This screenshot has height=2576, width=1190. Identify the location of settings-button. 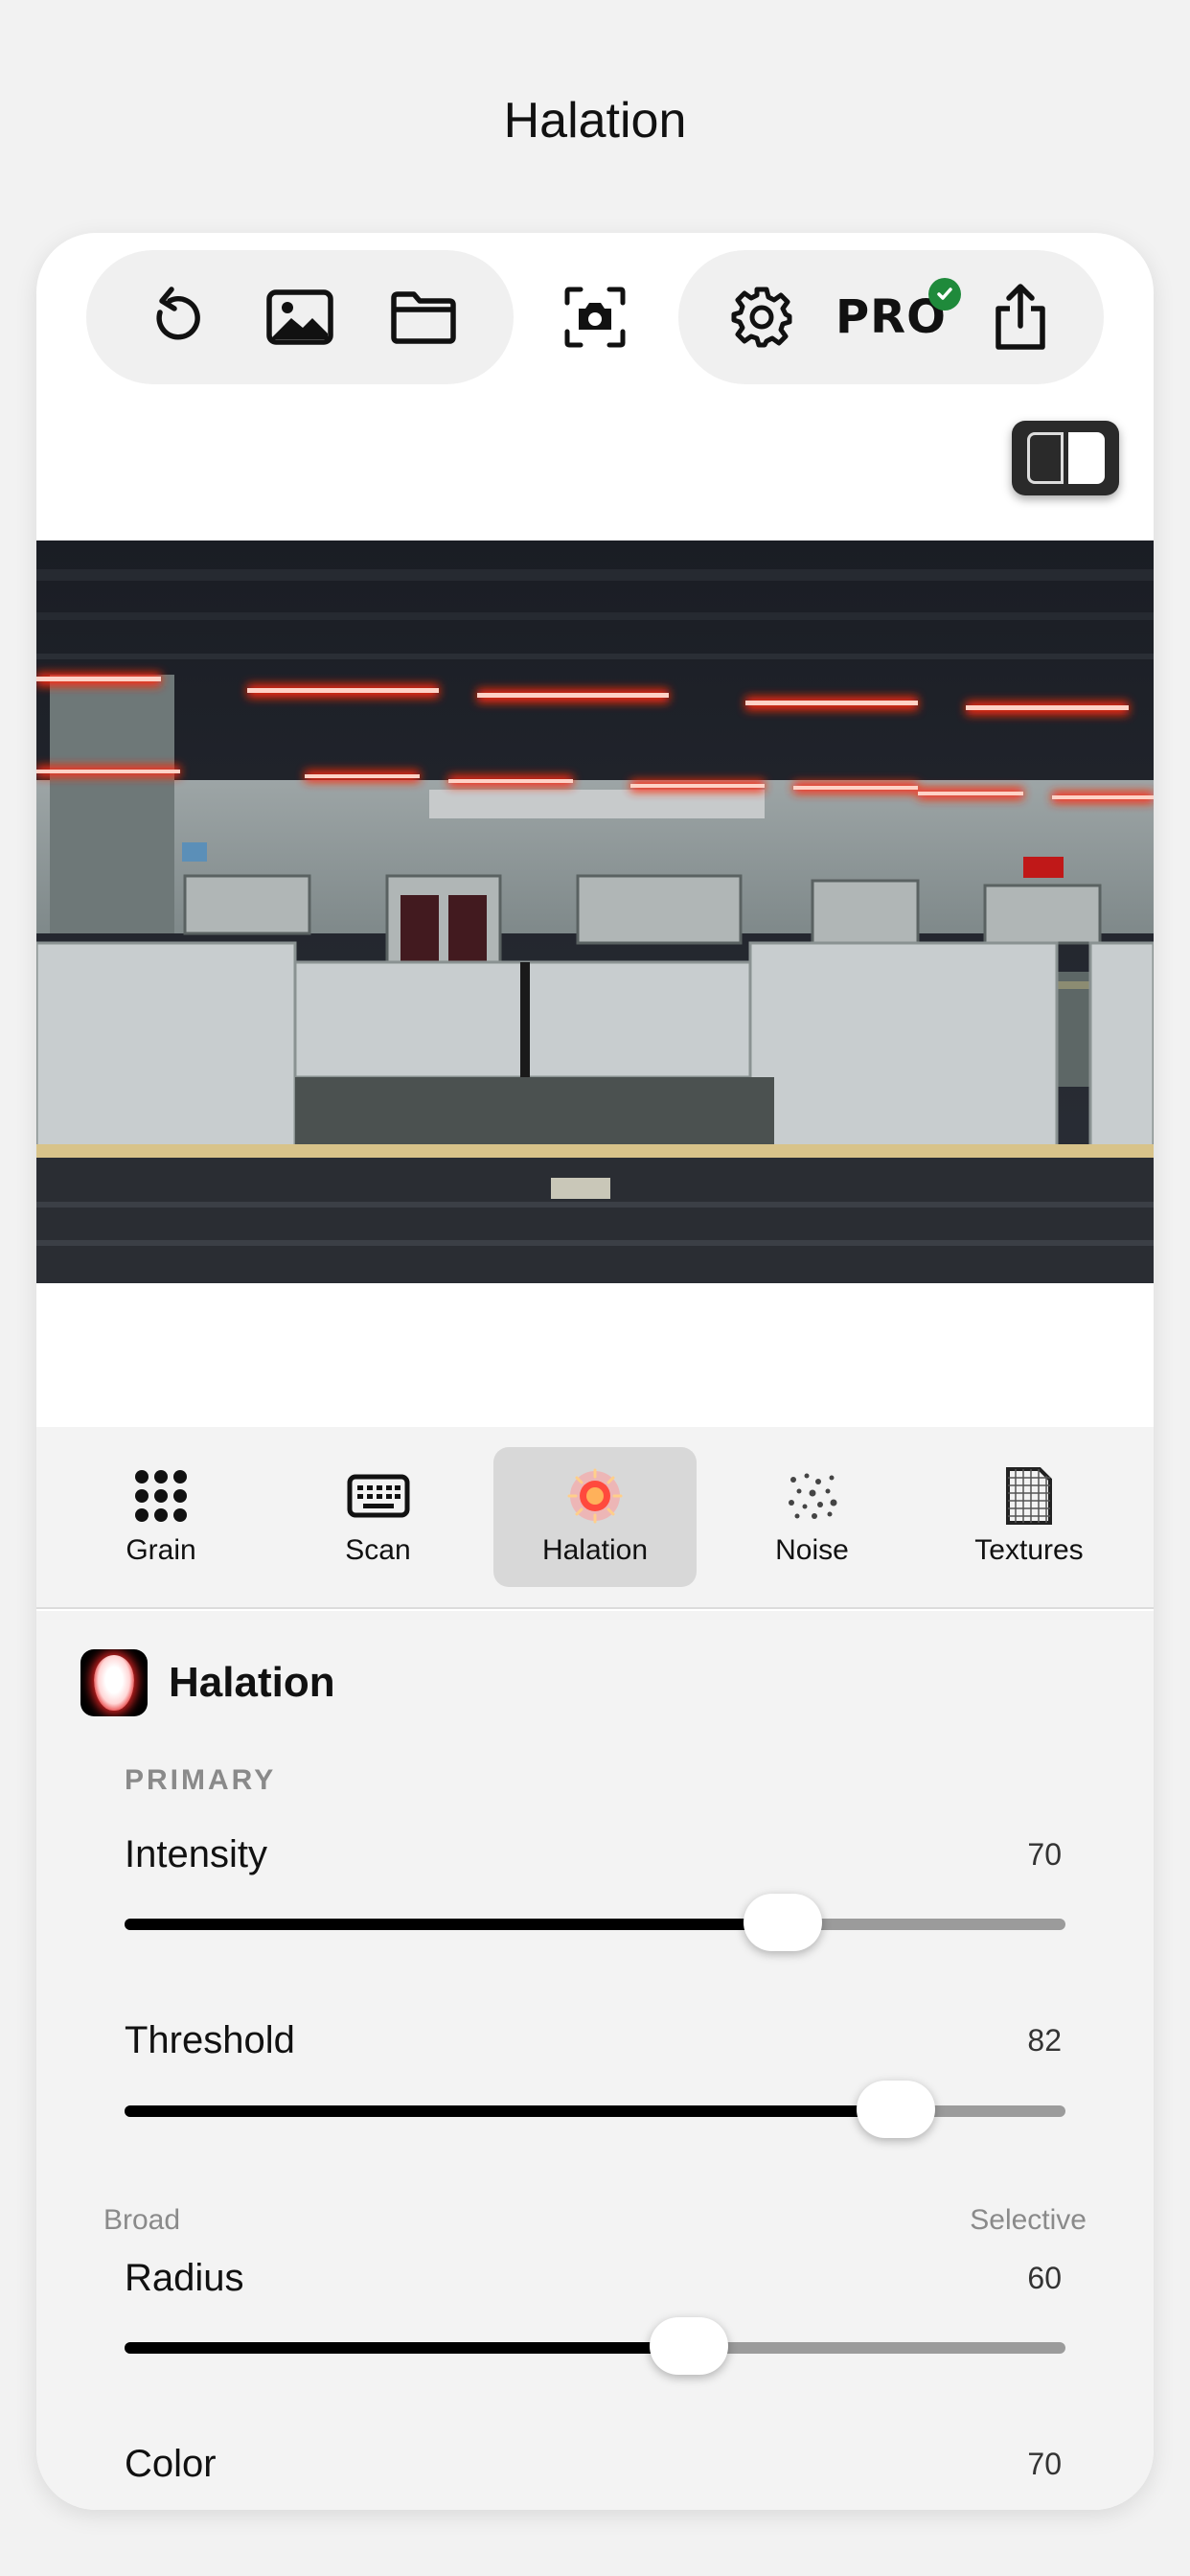
(762, 317).